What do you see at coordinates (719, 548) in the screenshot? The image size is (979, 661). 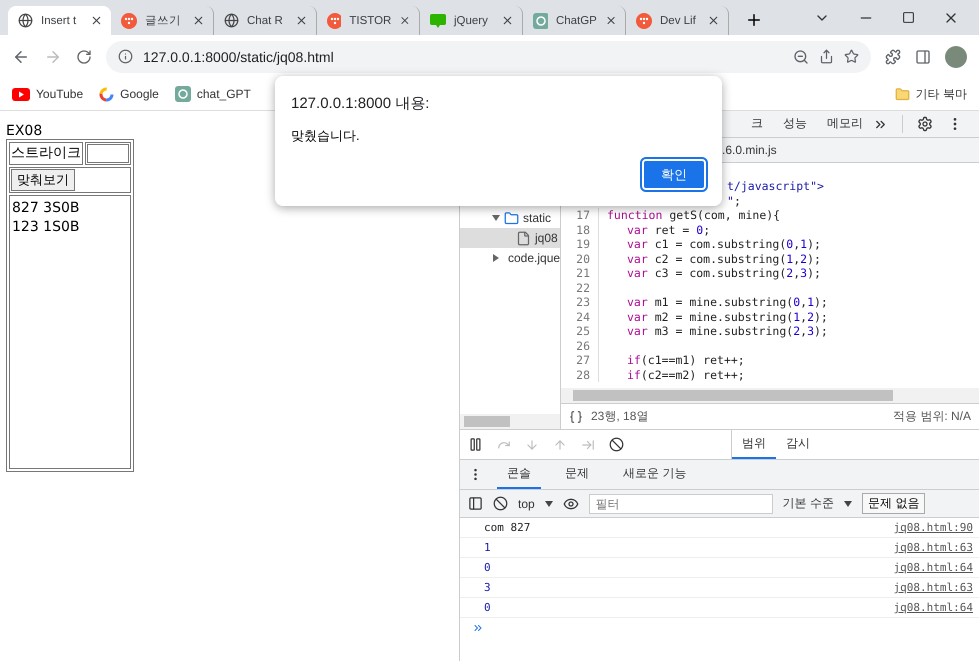 I see `console-message: 1 jq08.html:63` at bounding box center [719, 548].